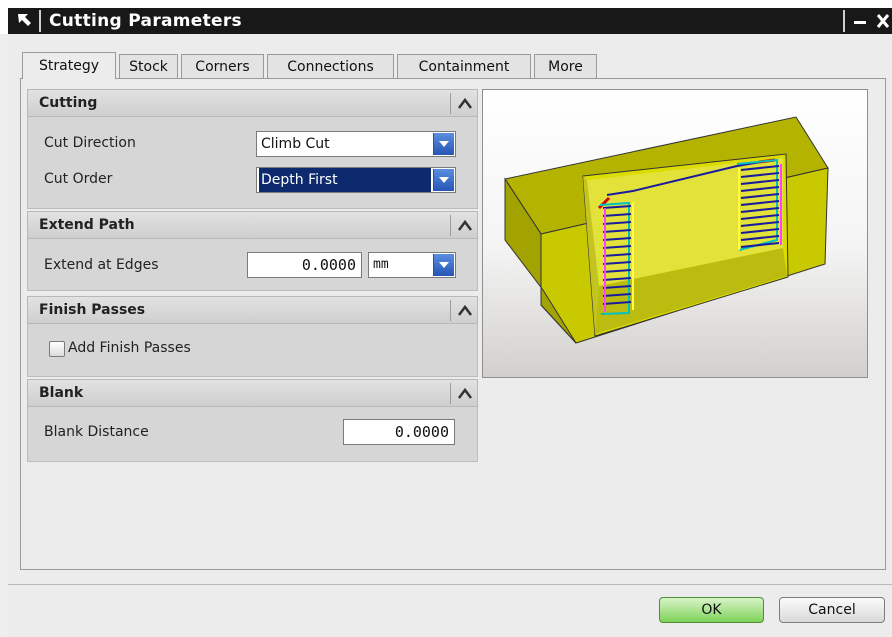  I want to click on reset-arrow-icon, so click(24, 21).